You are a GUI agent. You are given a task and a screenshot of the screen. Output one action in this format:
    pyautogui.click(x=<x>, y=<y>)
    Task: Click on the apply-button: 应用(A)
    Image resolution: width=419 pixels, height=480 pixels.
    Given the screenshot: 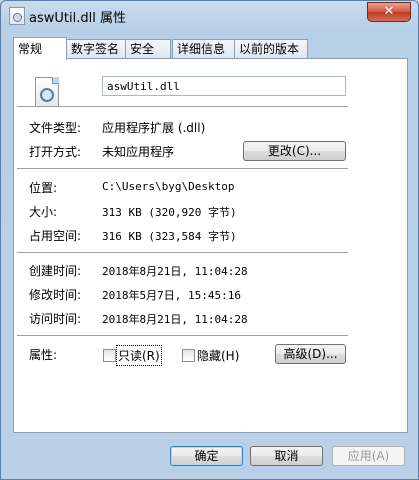 What is the action you would take?
    pyautogui.click(x=368, y=456)
    